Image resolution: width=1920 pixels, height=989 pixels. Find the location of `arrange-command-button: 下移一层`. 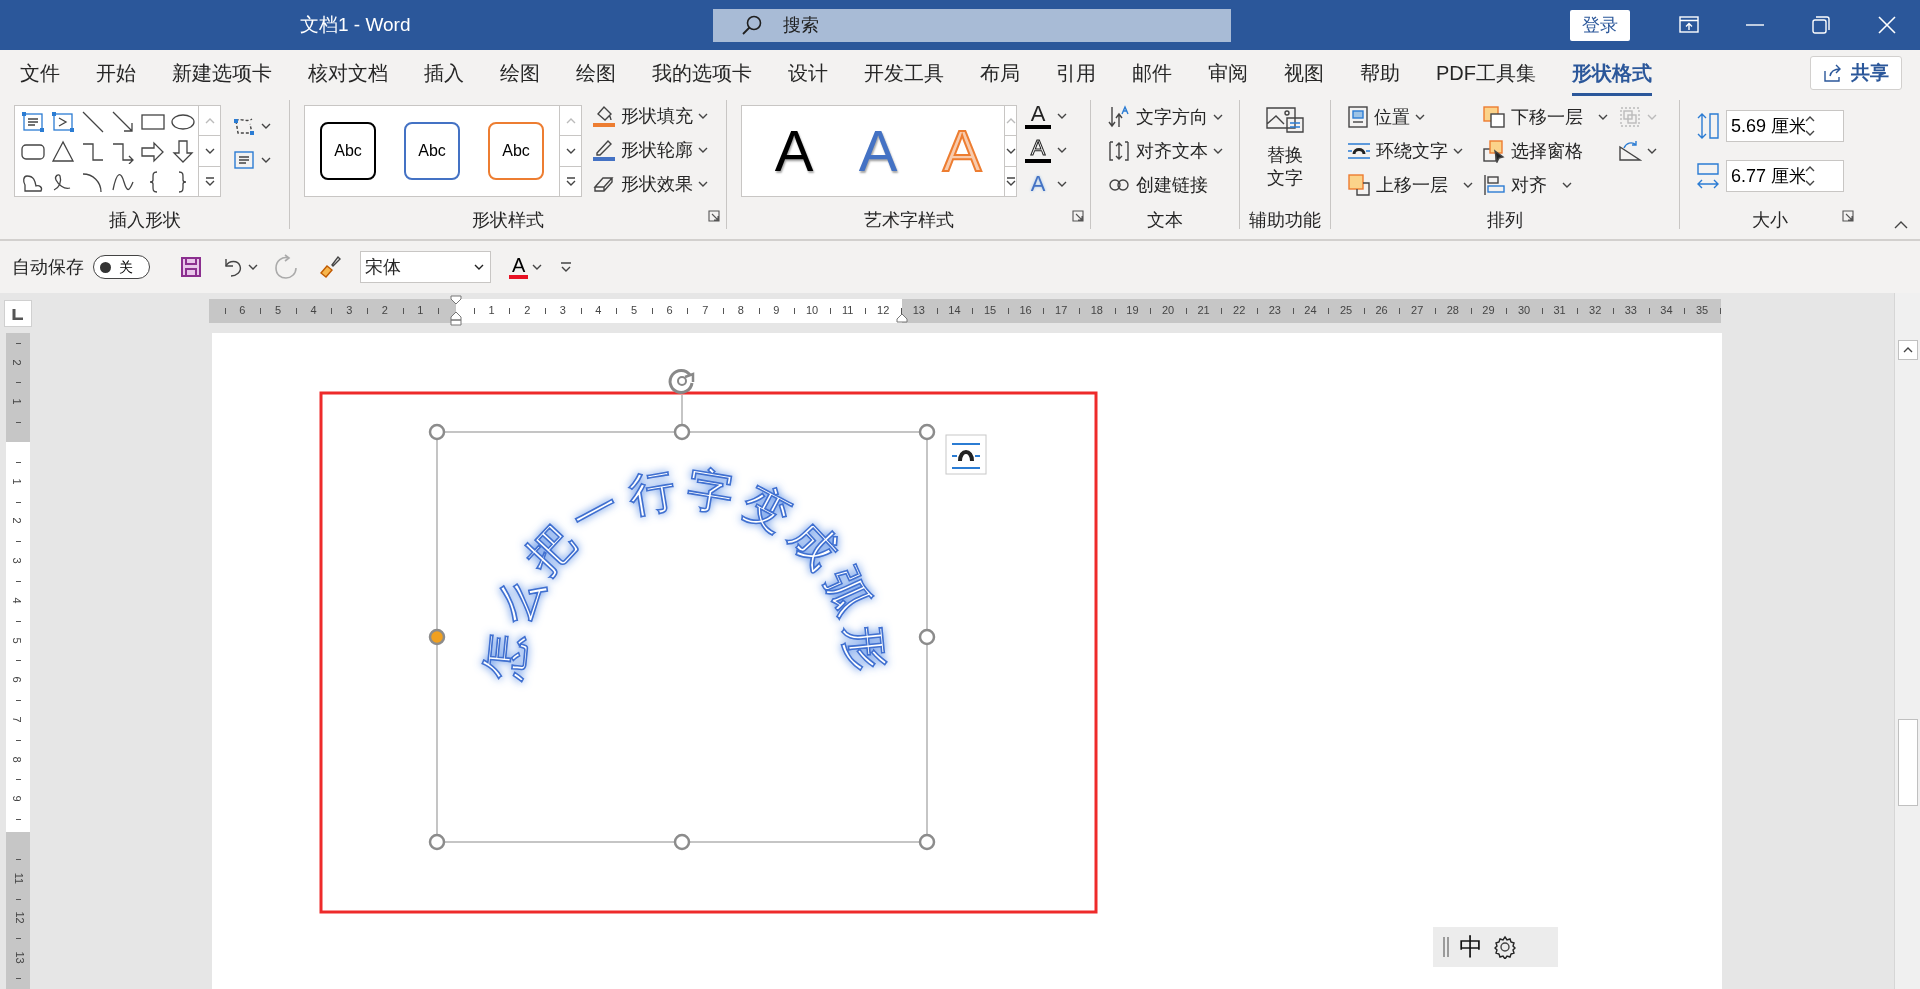

arrange-command-button: 下移一层 is located at coordinates (1548, 117).